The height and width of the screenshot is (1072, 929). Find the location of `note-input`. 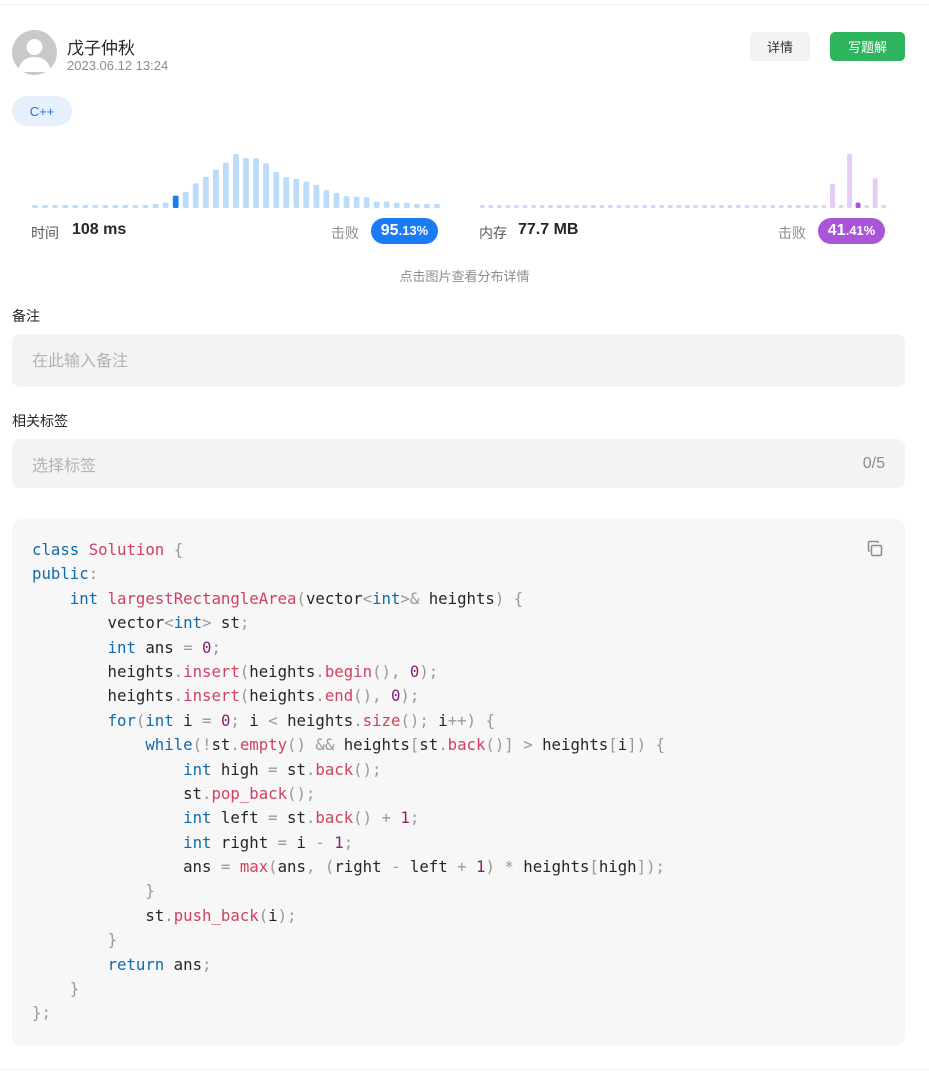

note-input is located at coordinates (458, 360).